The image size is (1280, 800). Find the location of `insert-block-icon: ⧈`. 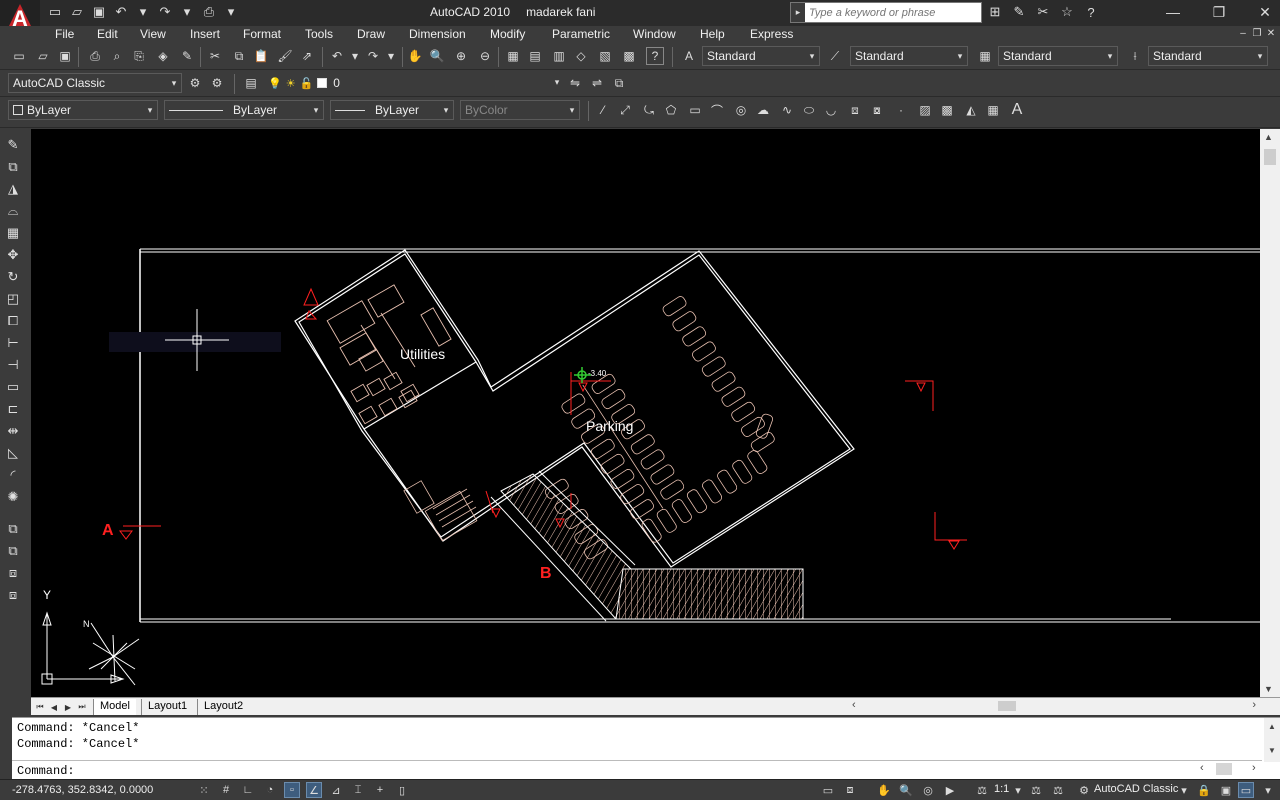

insert-block-icon: ⧈ is located at coordinates (855, 110).